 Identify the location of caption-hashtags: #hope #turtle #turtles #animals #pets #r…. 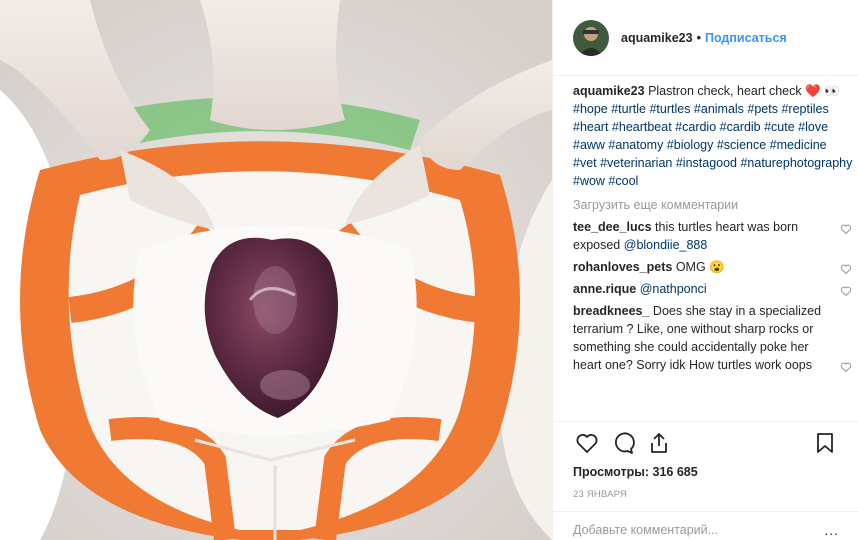
(712, 145).